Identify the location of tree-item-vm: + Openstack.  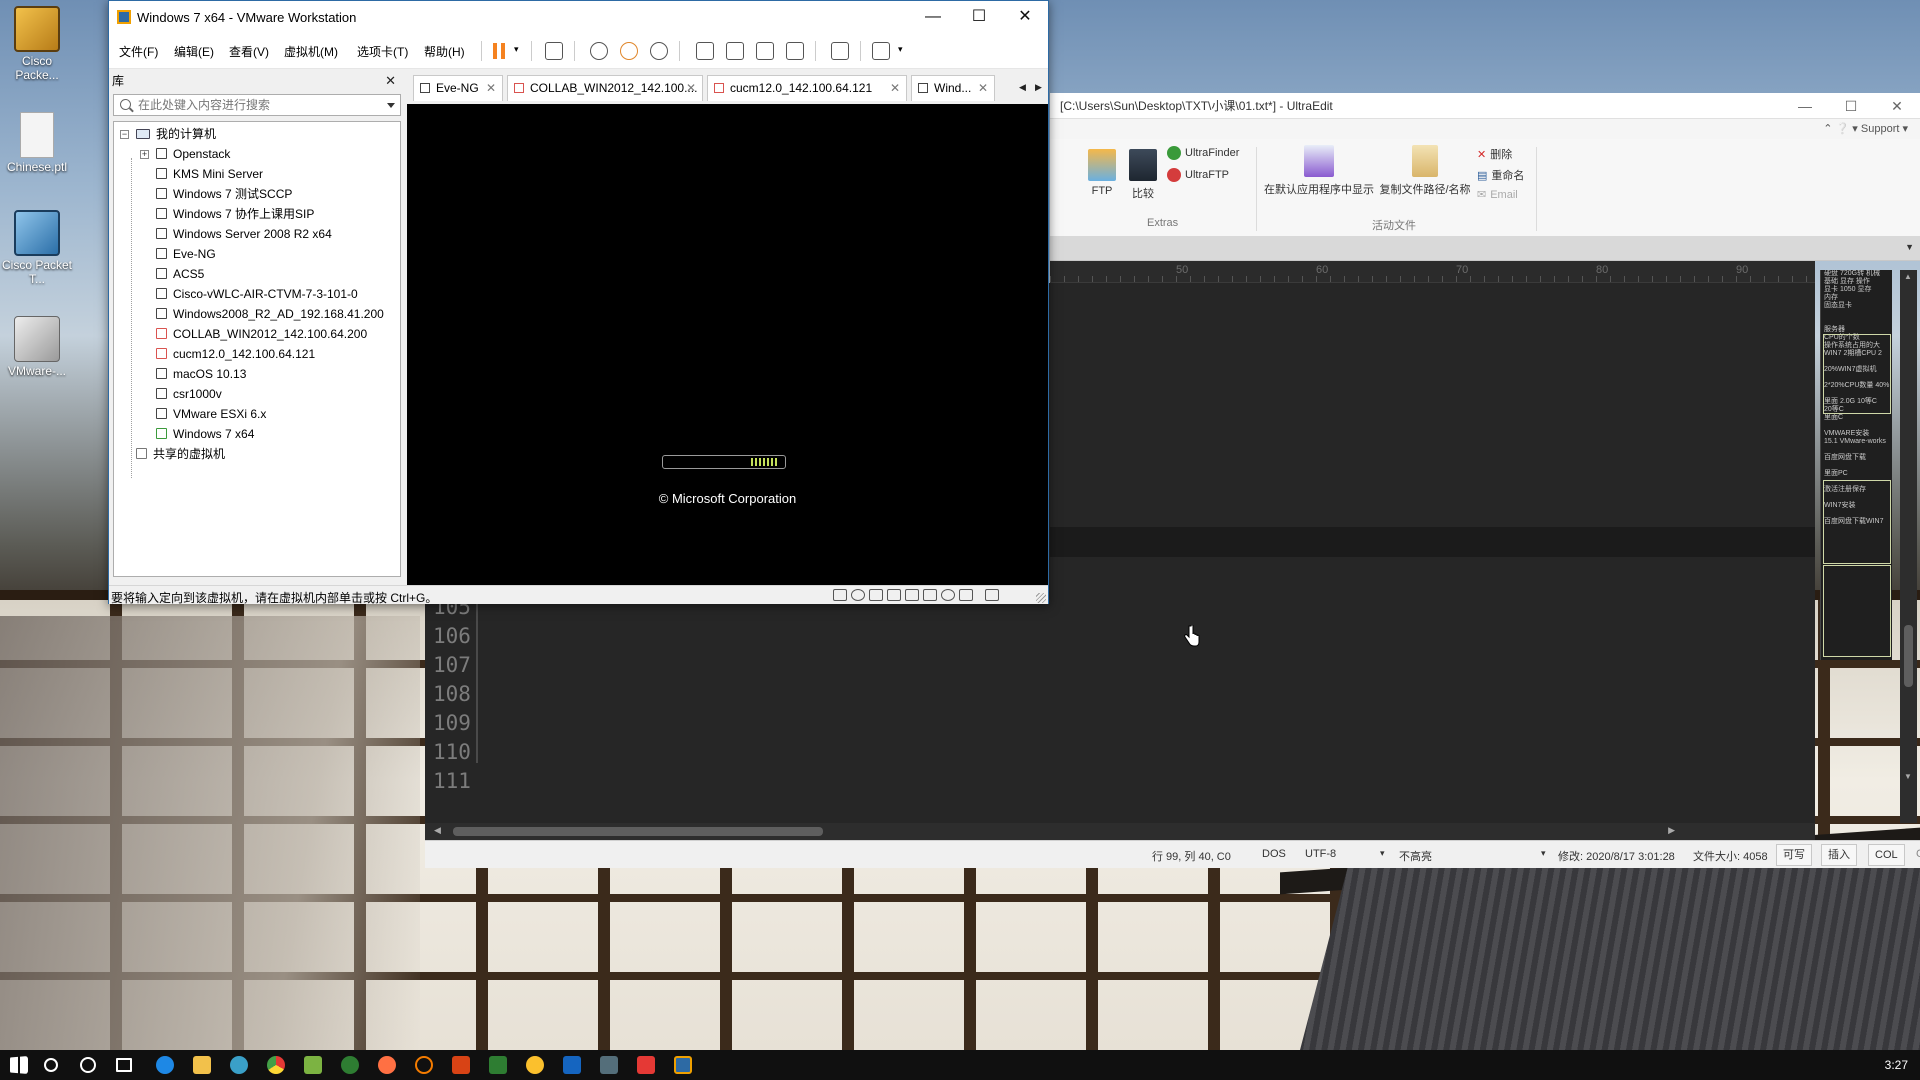
(185, 154).